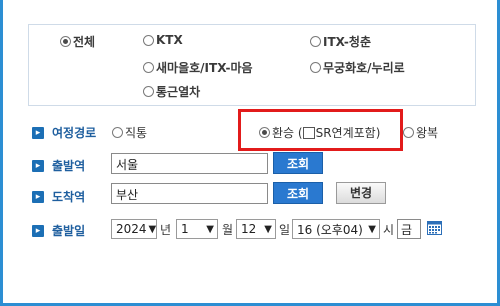 Image resolution: width=500 pixels, height=306 pixels. I want to click on departure-station-input: 서울, so click(189, 163).